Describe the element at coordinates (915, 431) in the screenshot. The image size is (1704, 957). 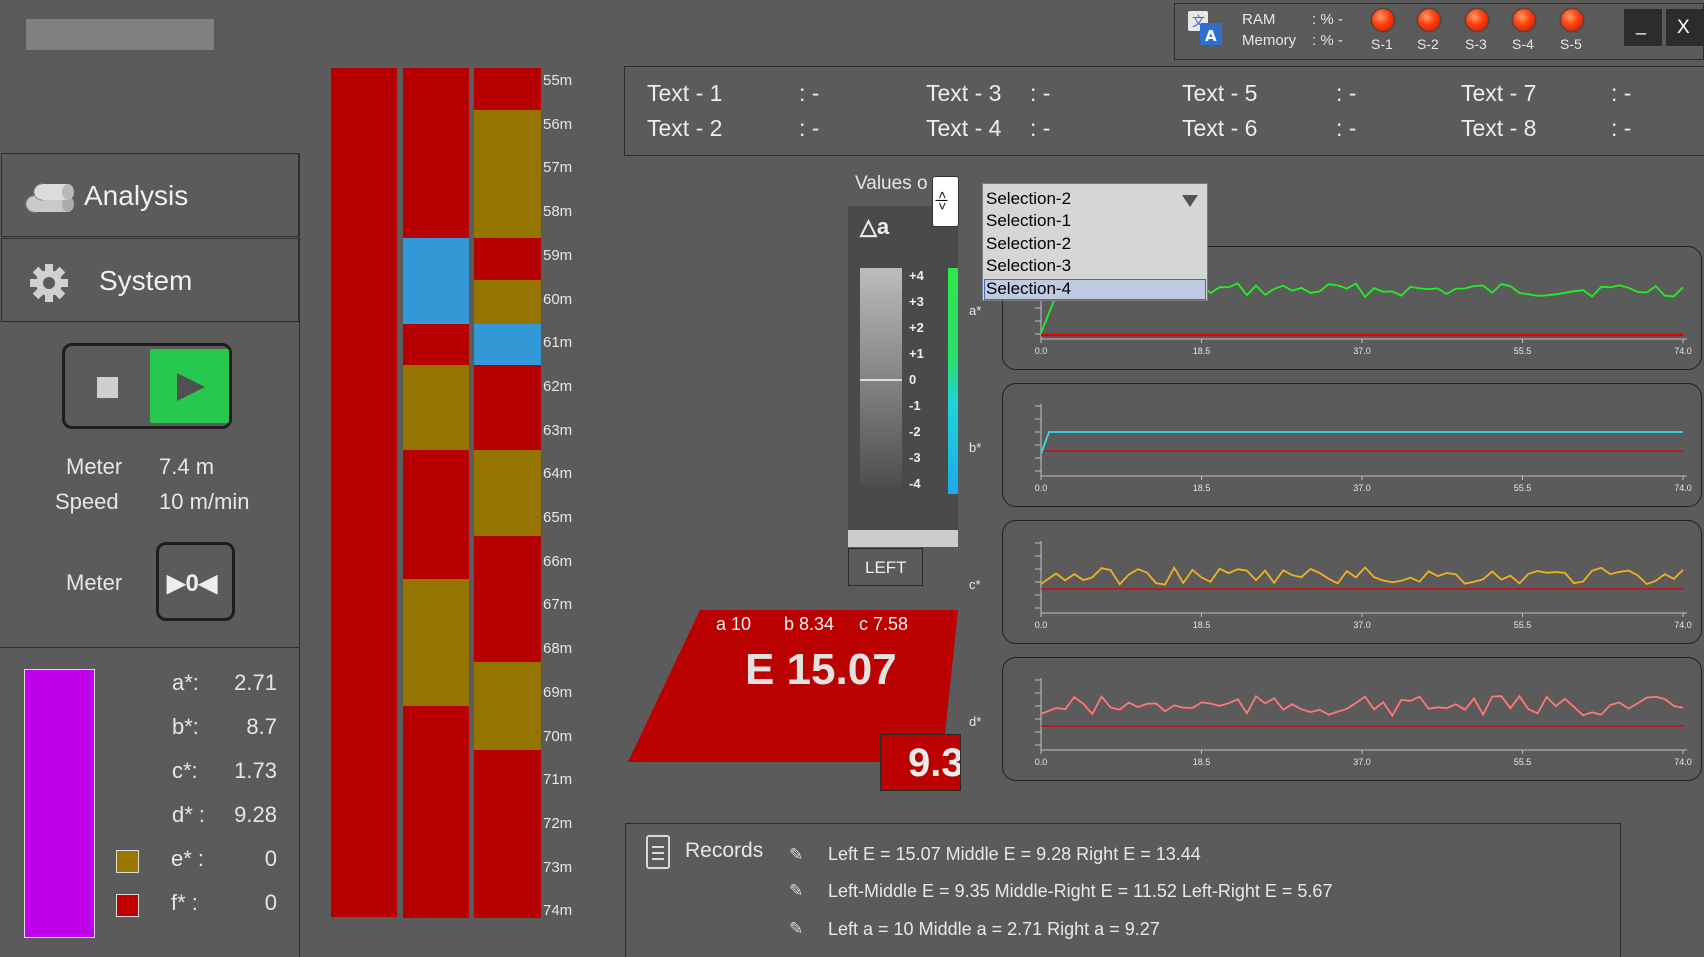
I see `gauge-tick-label: -2` at that location.